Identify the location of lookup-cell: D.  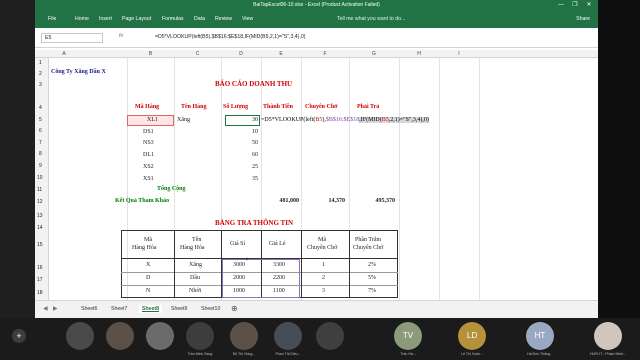
(148, 278).